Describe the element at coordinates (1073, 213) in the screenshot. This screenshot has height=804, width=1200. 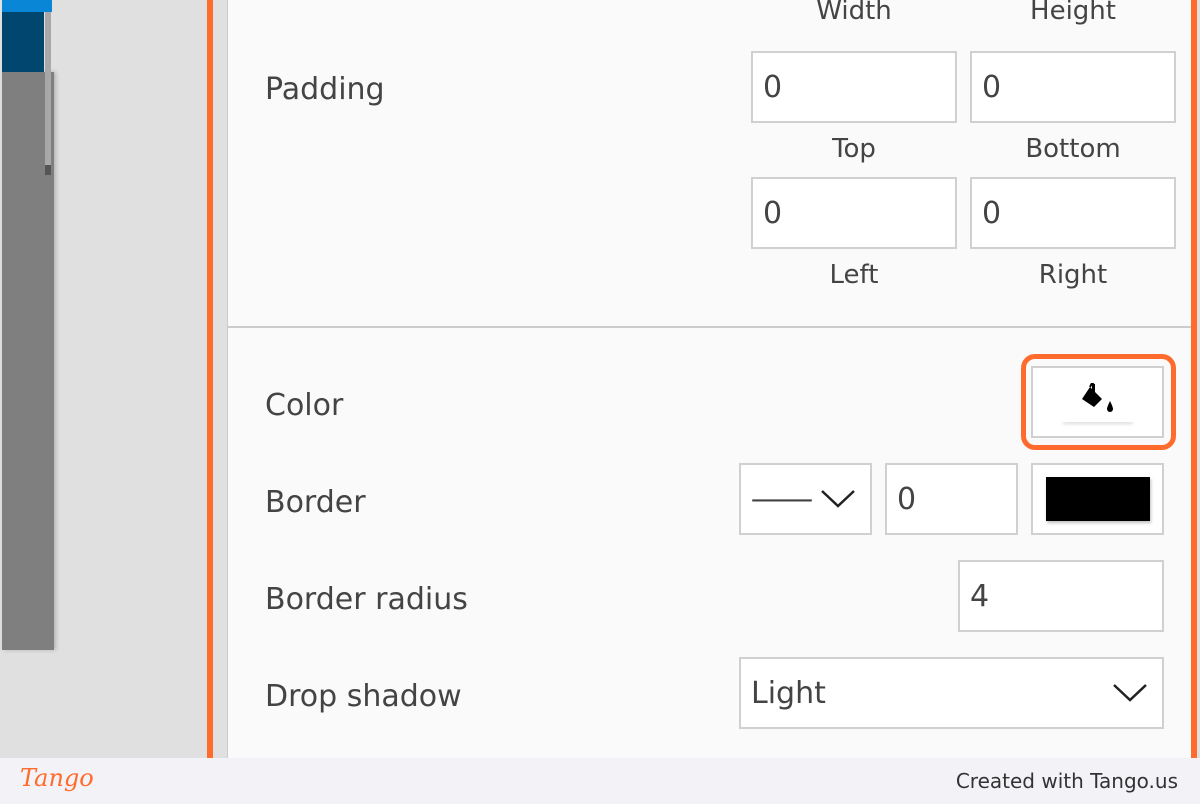
I see `padding-bottom-input: 0` at that location.